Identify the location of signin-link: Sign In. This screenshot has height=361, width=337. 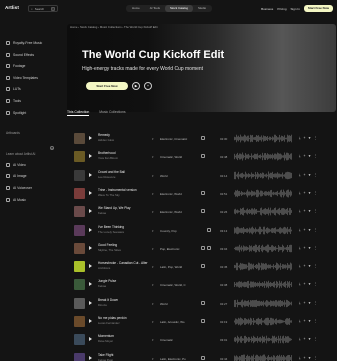
(294, 9).